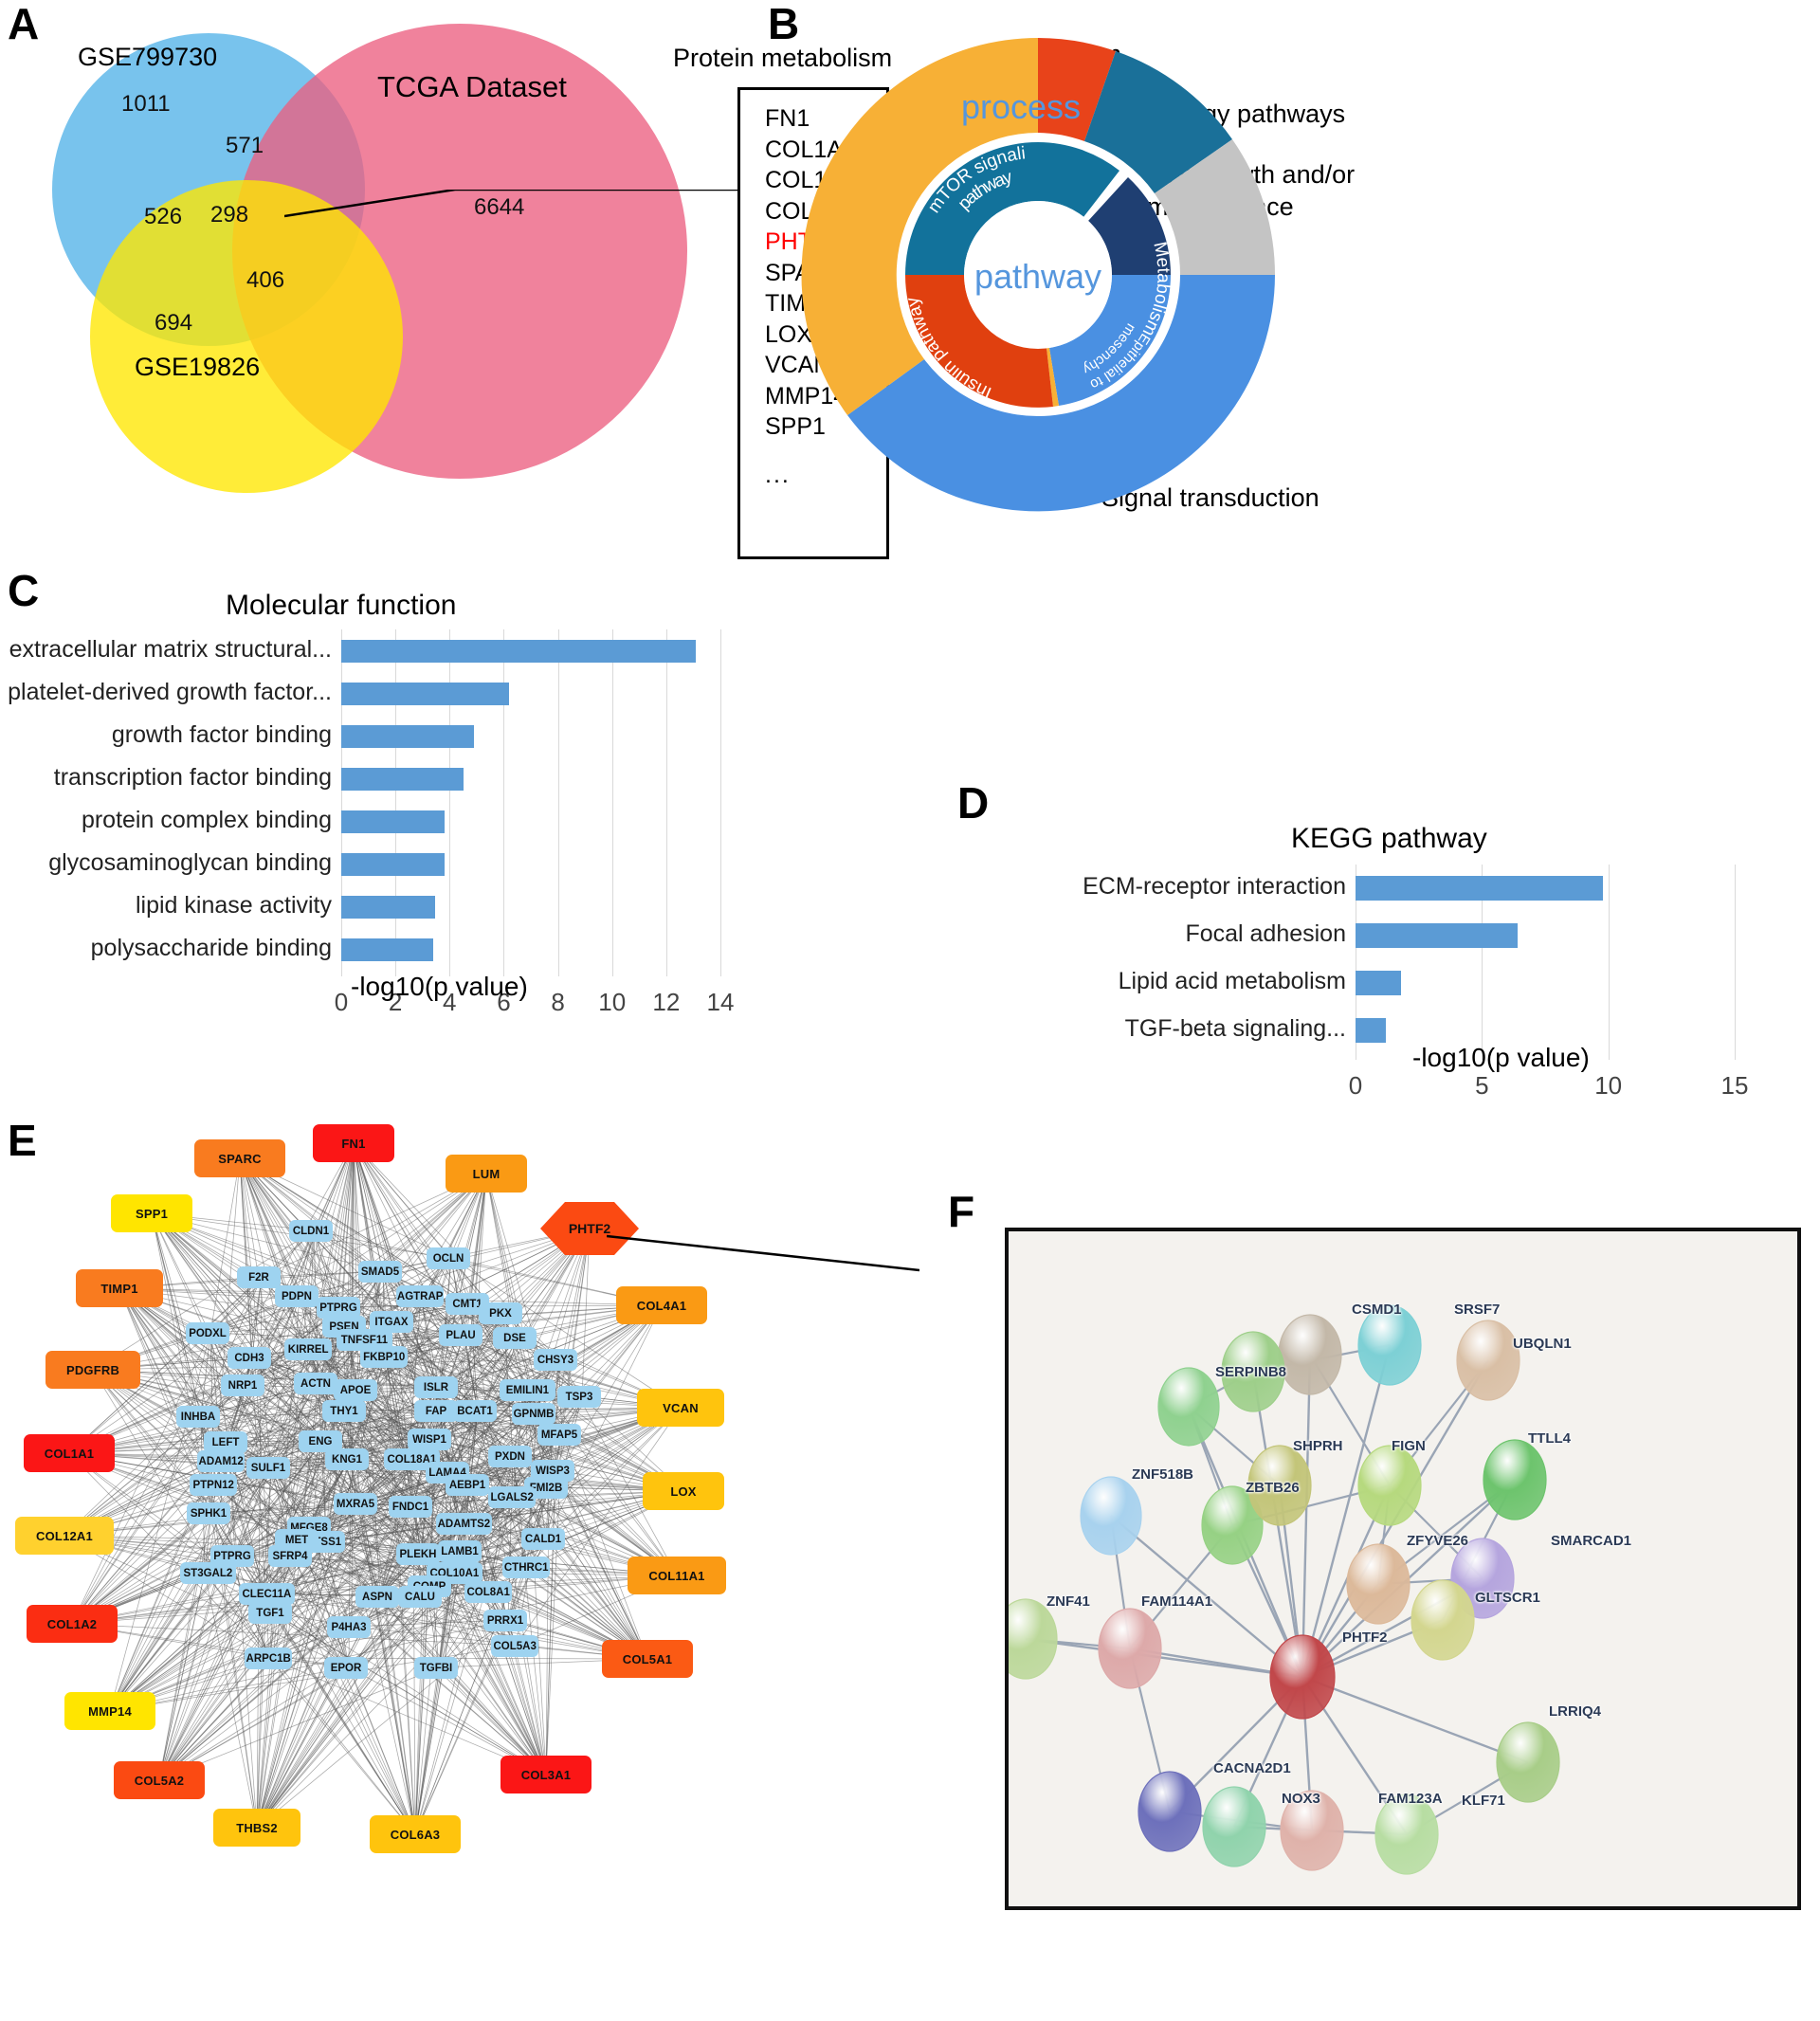 This screenshot has width=1820, height=2021. Describe the element at coordinates (467, 1485) in the screenshot. I see `network-node-inner: AEBP1` at that location.